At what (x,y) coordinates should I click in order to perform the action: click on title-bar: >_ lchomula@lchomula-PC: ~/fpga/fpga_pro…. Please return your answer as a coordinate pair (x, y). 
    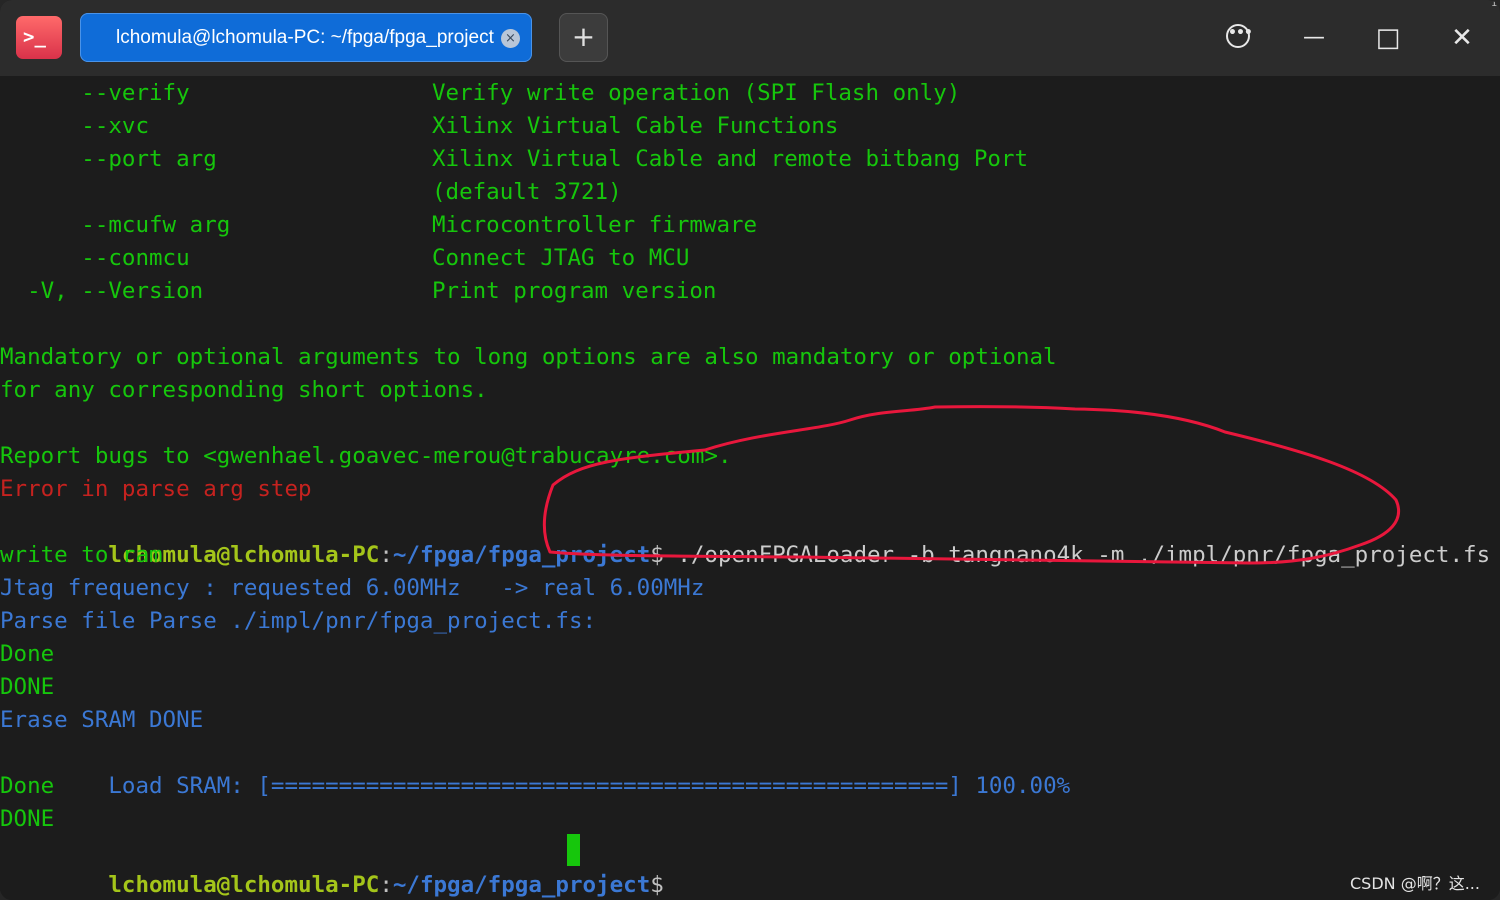
    Looking at the image, I should click on (750, 38).